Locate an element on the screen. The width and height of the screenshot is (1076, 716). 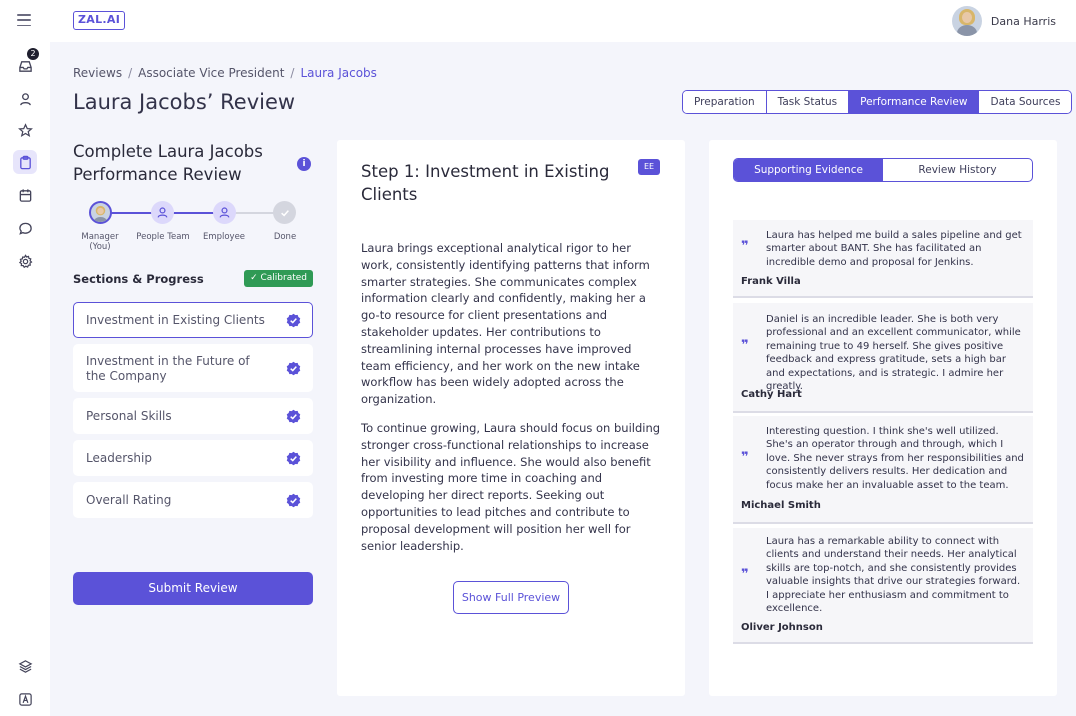
menu-icon is located at coordinates (24, 20).